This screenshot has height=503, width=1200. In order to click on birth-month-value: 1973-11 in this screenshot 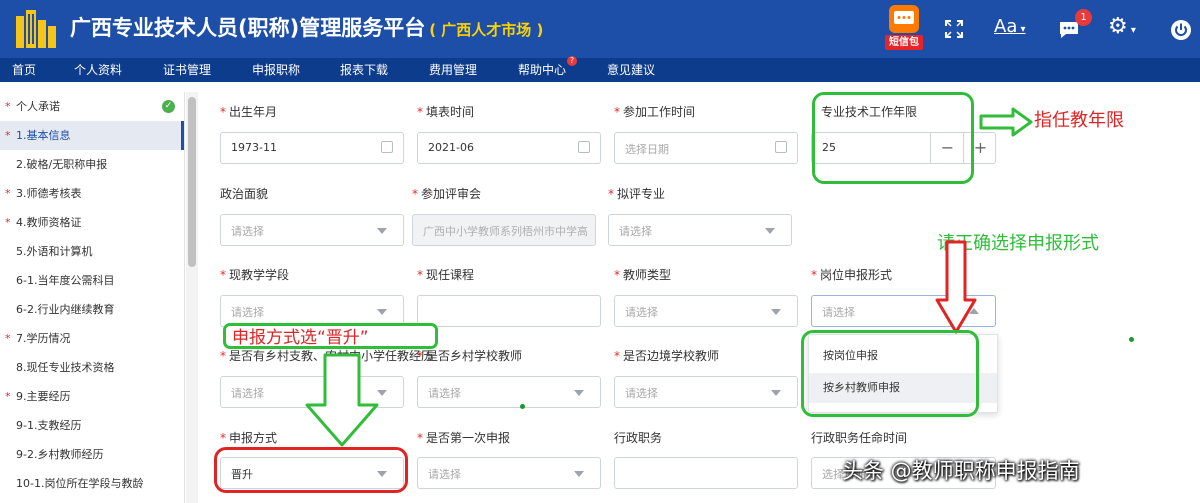, I will do `click(254, 147)`.